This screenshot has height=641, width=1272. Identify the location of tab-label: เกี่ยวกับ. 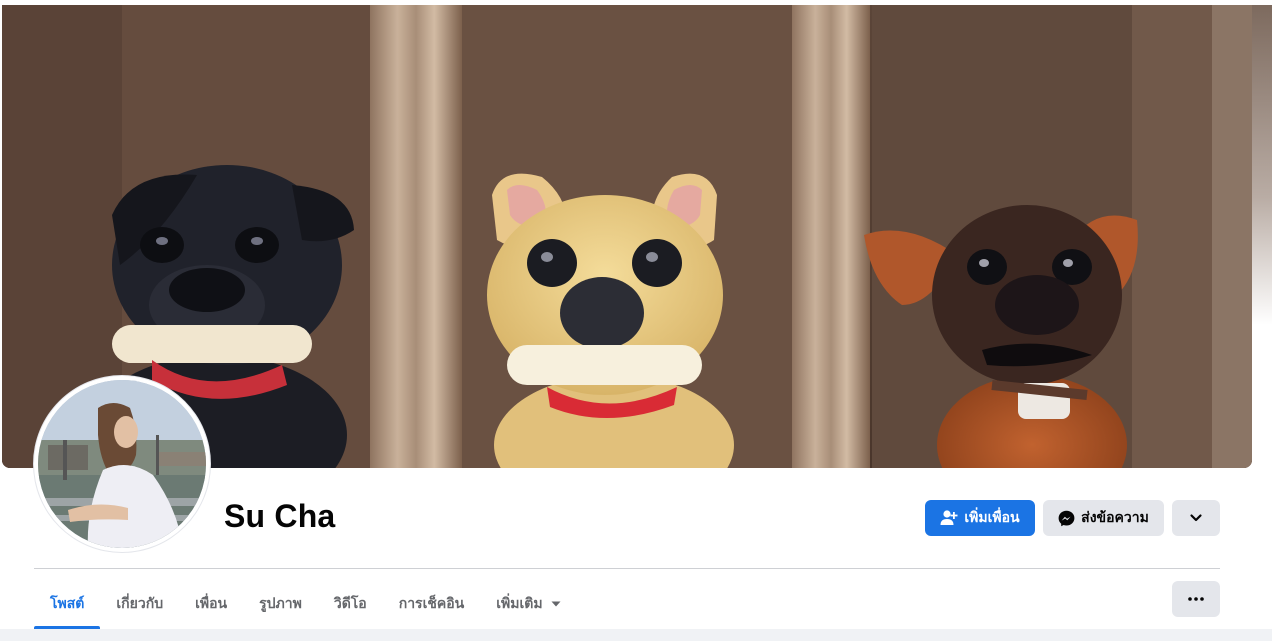
(140, 604).